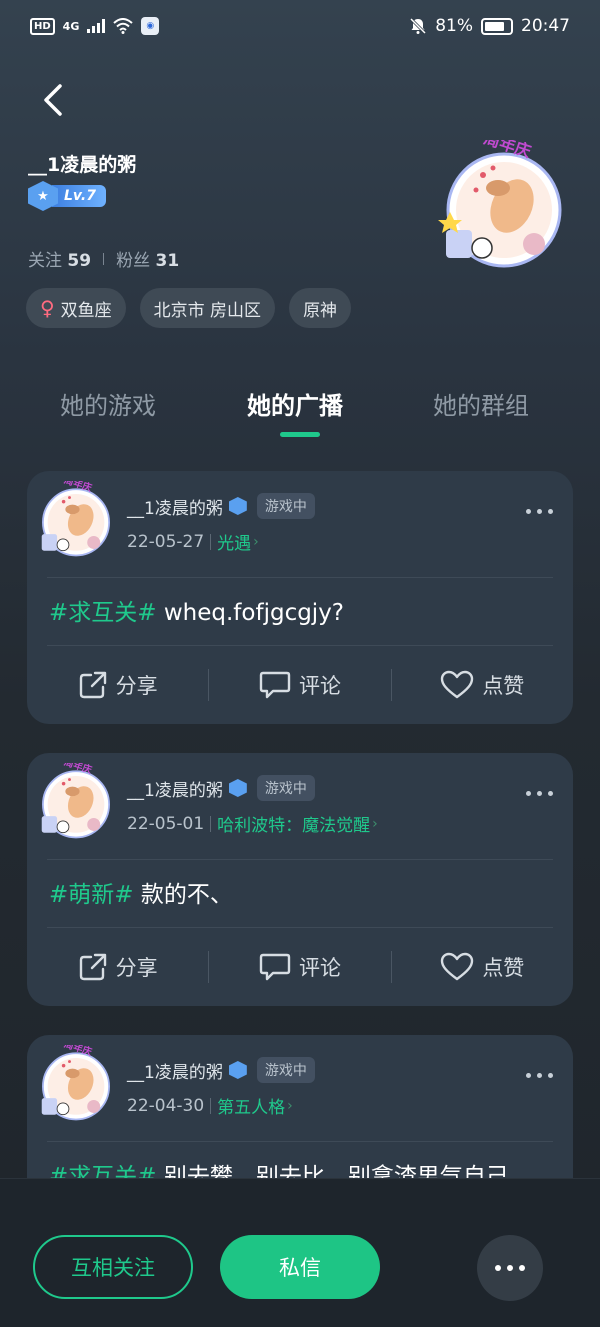 Image resolution: width=600 pixels, height=1327 pixels. What do you see at coordinates (166, 823) in the screenshot?
I see `post-date: 22-05-01` at bounding box center [166, 823].